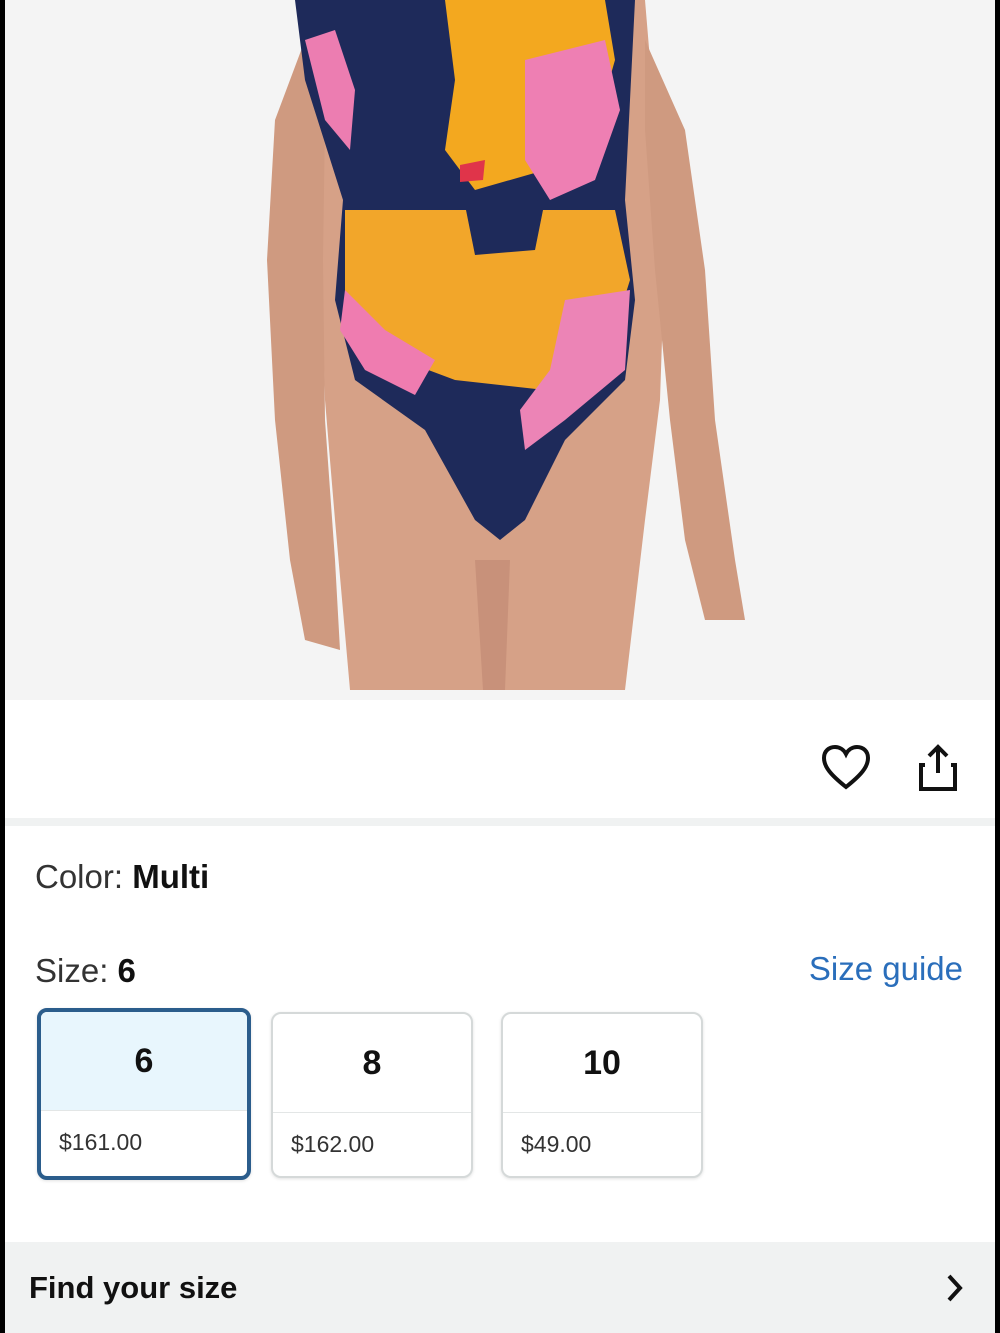 Image resolution: width=1000 pixels, height=1333 pixels. I want to click on size-option-6: 6 $161.00, so click(144, 1094).